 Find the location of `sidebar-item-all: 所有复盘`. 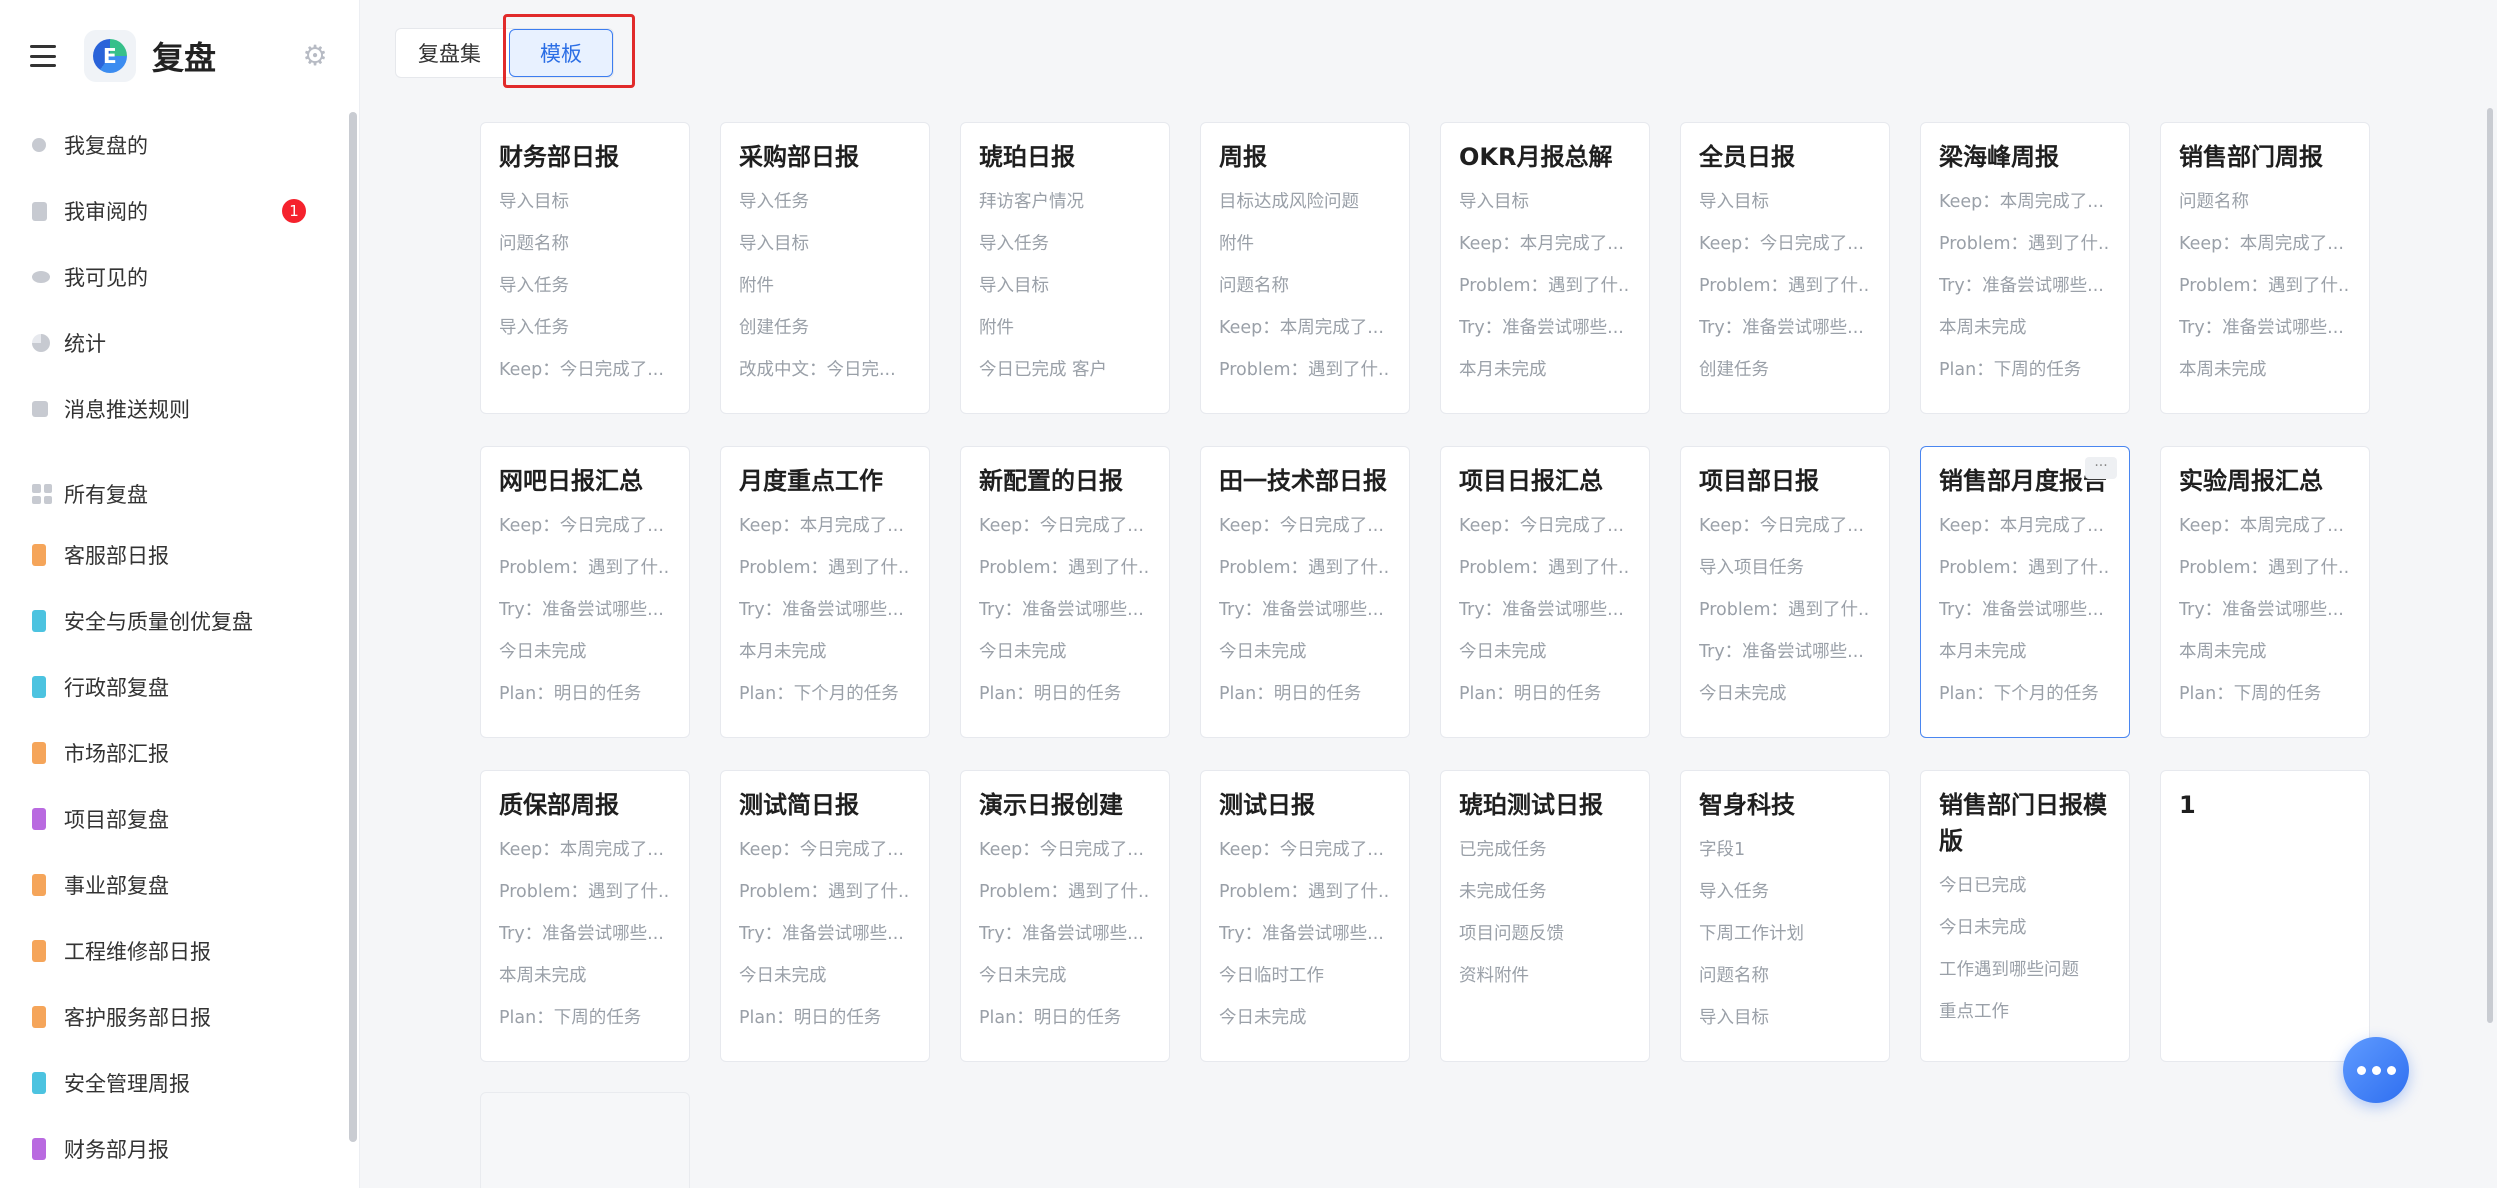

sidebar-item-all: 所有复盘 is located at coordinates (175, 494).